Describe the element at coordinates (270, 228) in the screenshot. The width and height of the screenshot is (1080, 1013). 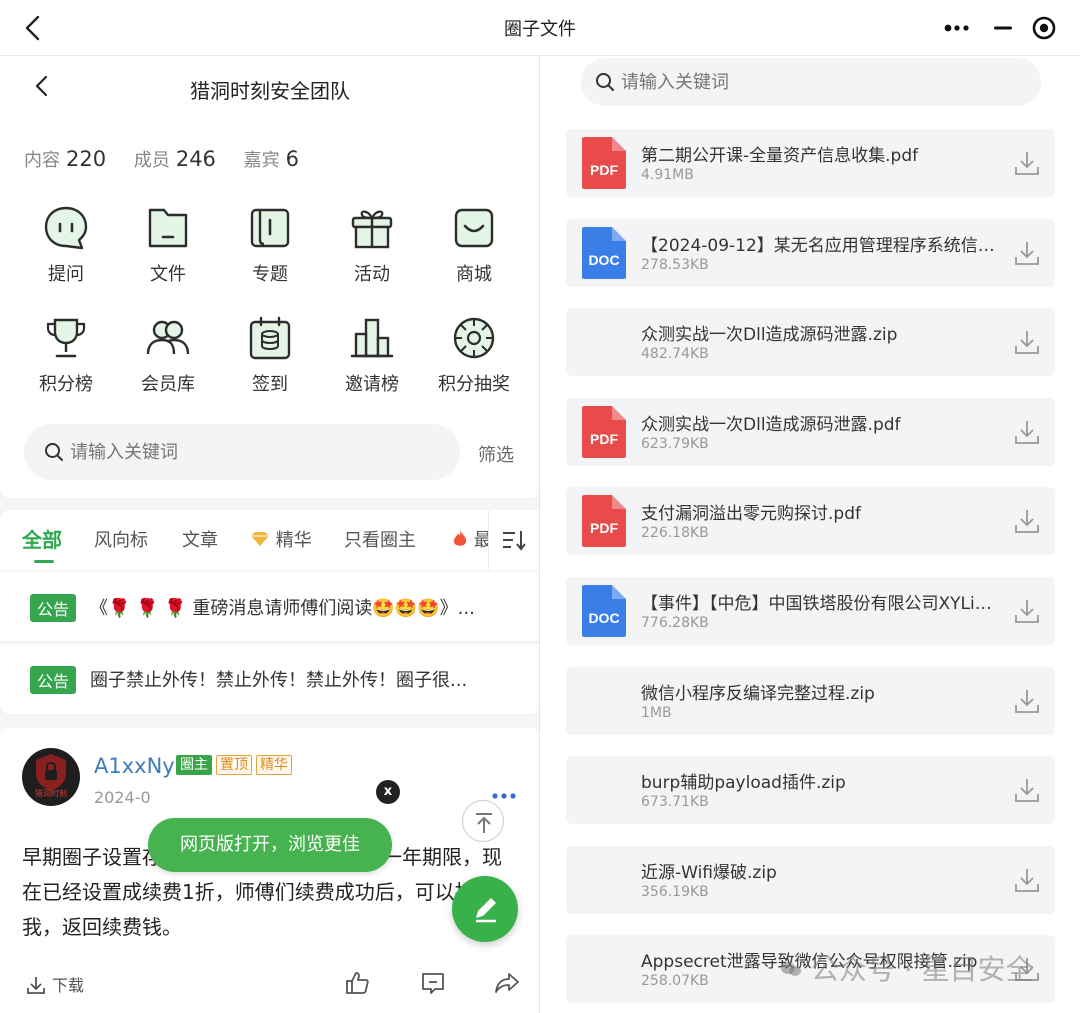
I see `book-icon` at that location.